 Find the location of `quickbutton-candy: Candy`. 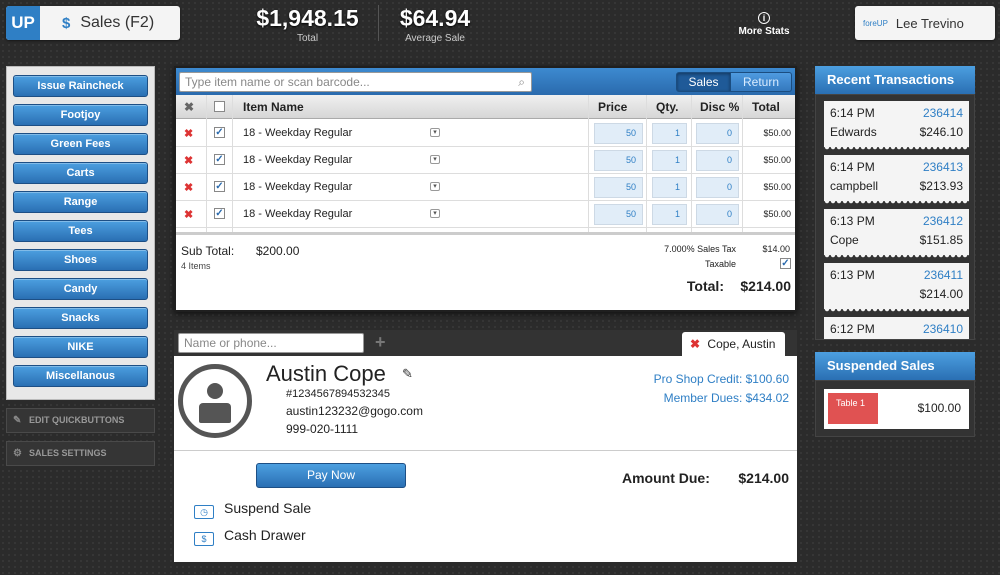

quickbutton-candy: Candy is located at coordinates (80, 289).